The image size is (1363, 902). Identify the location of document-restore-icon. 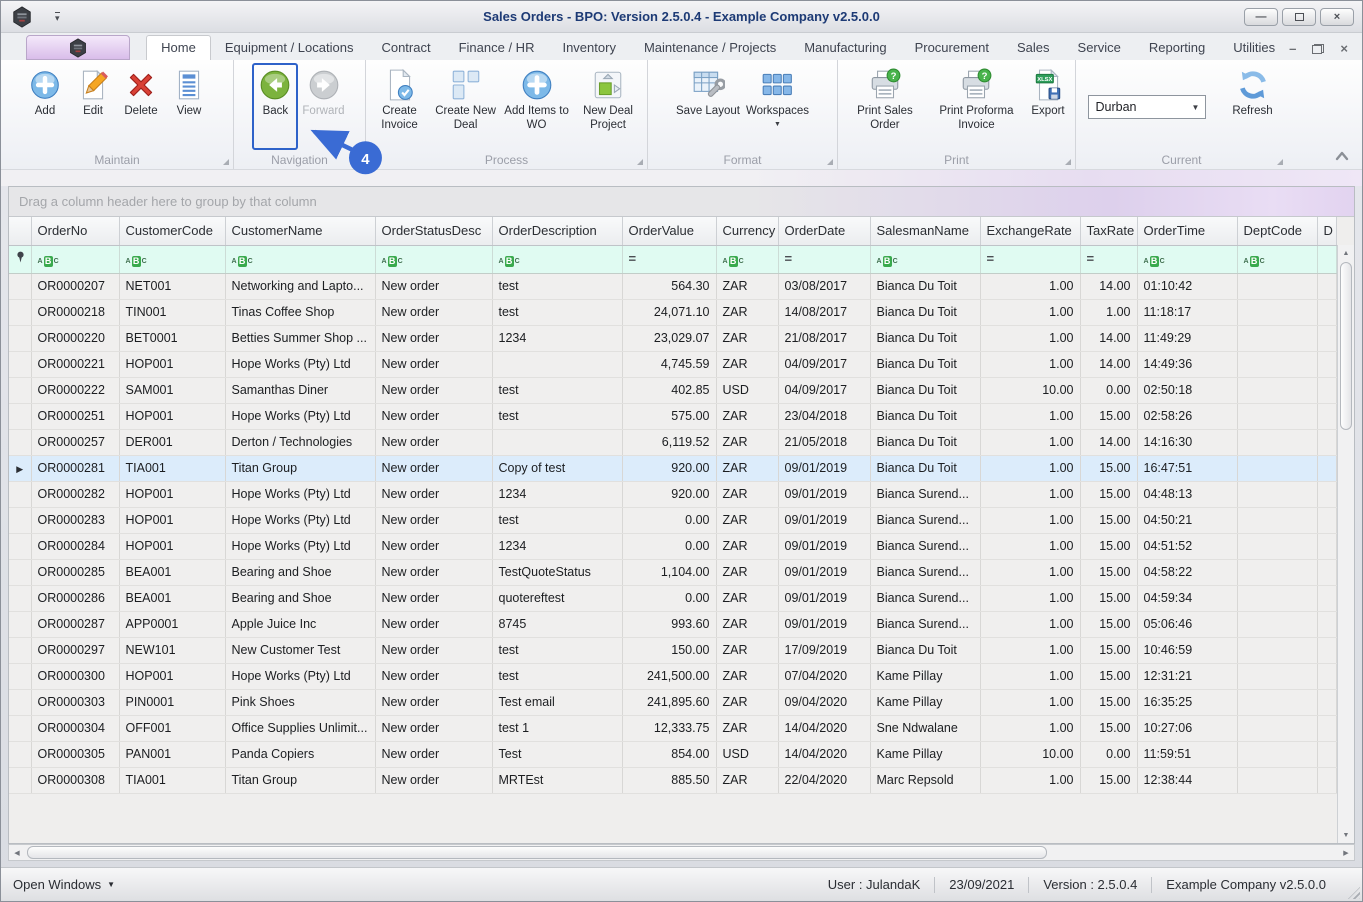
(1318, 49).